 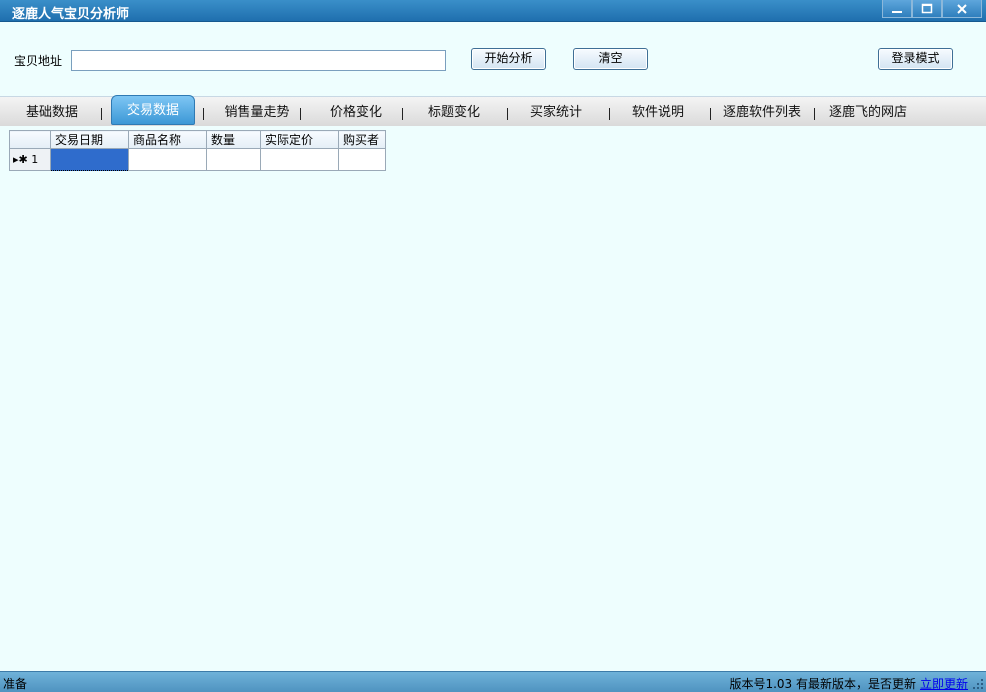 I want to click on tab-basic-data: 基础数据, so click(x=52, y=113).